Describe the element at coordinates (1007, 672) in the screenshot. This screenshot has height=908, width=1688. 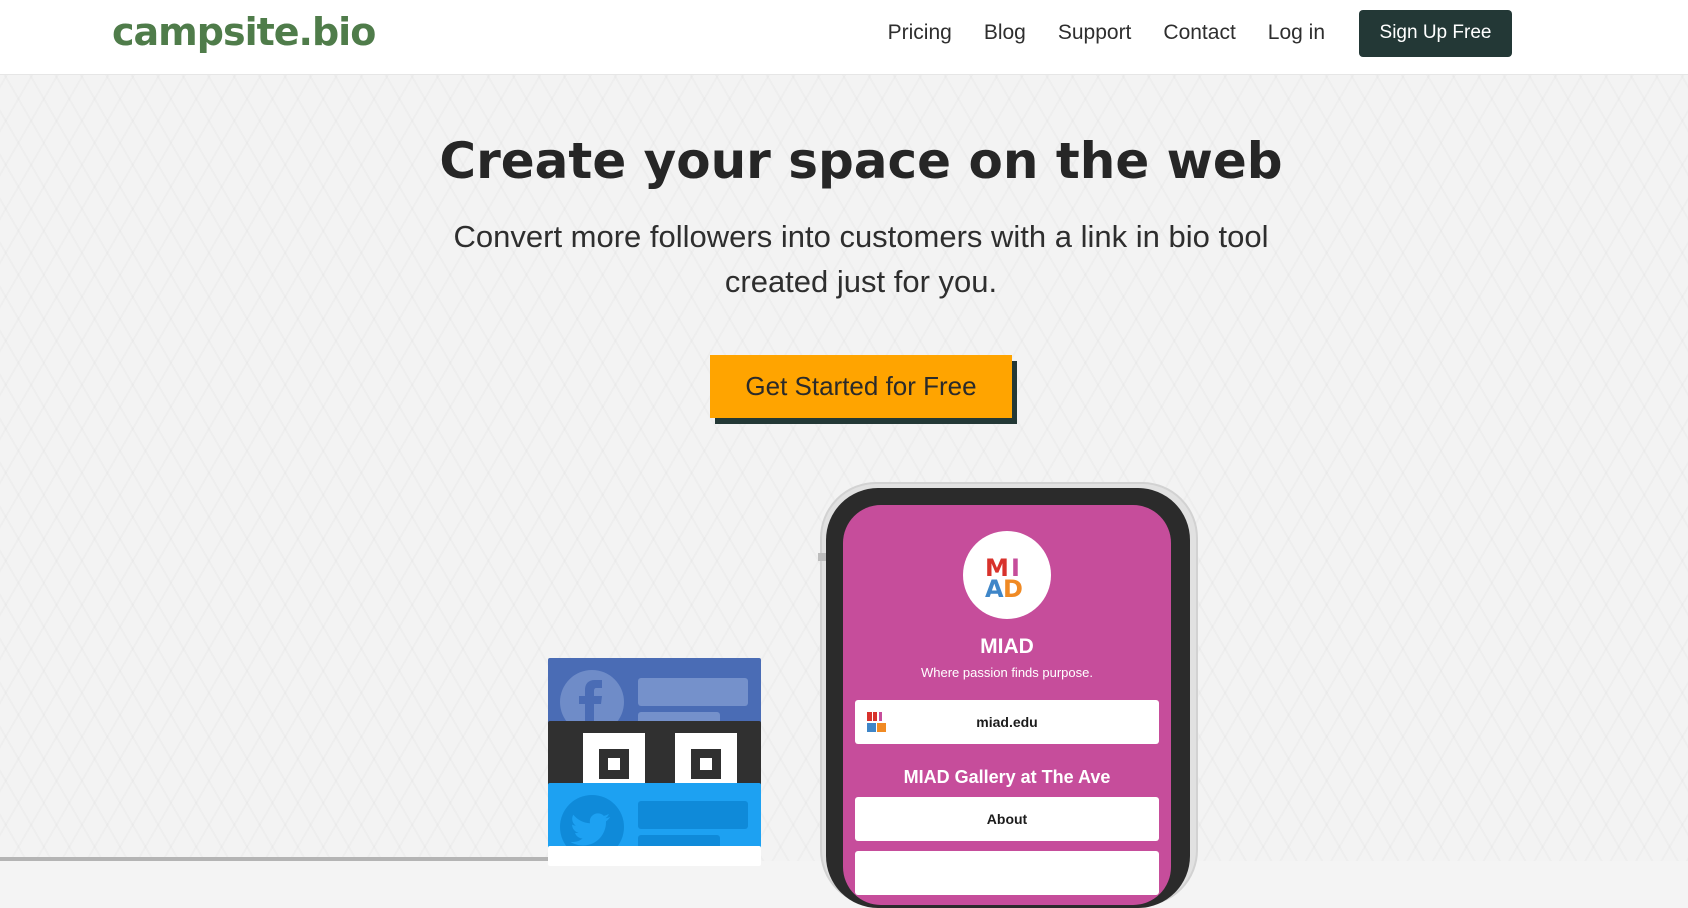
I see `profile-tagline: Where passion finds purpose.` at that location.